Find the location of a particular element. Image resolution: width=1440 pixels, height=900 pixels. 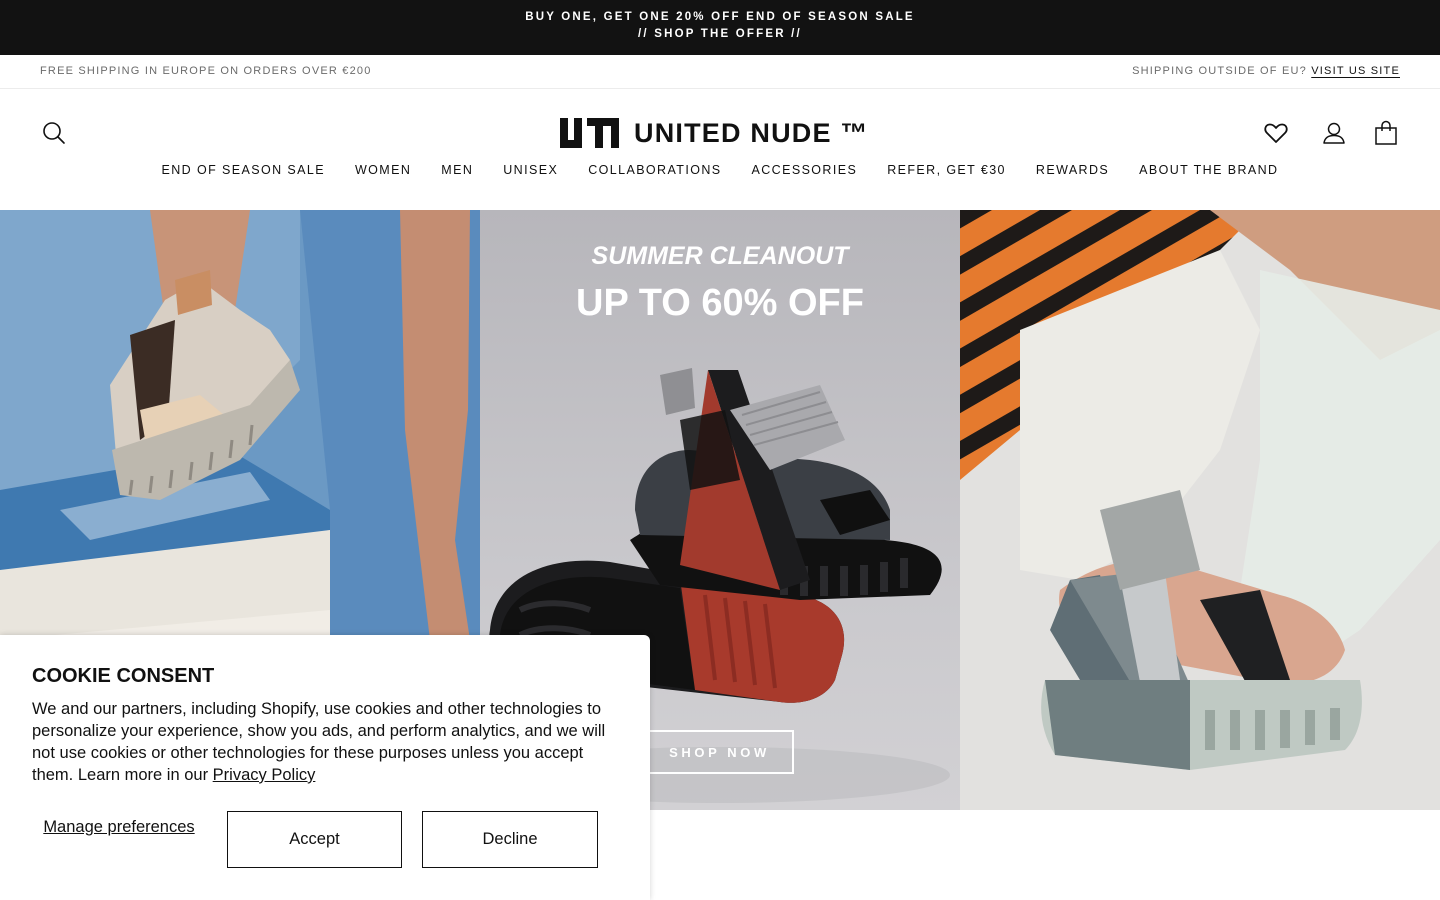

shipping-outside-eu: SHIPPING OUTSIDE OF EU? VISIT US SITE is located at coordinates (1266, 71).